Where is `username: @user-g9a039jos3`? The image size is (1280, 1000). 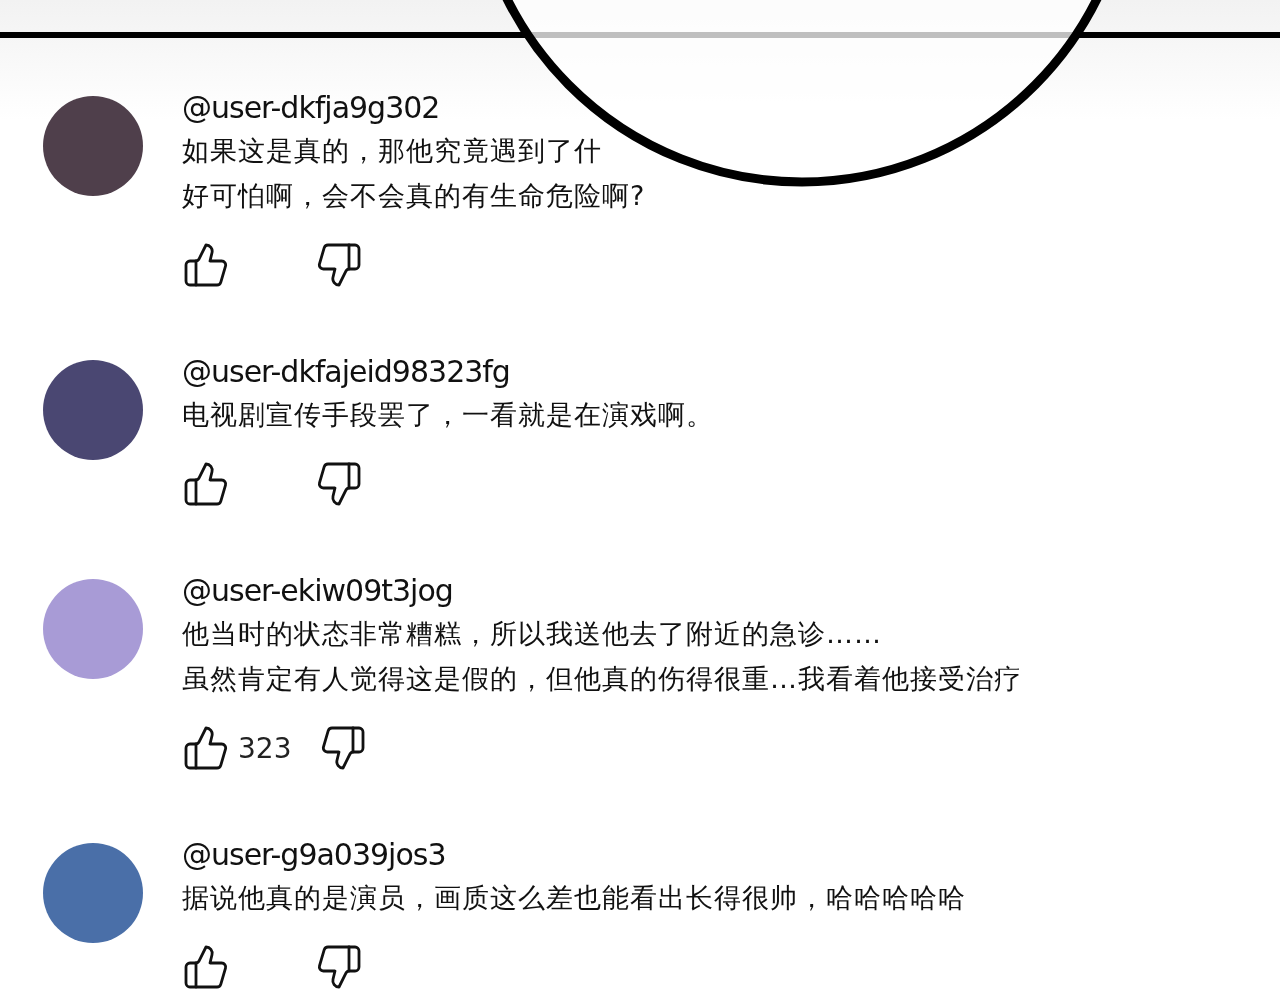
username: @user-g9a039jos3 is located at coordinates (314, 855).